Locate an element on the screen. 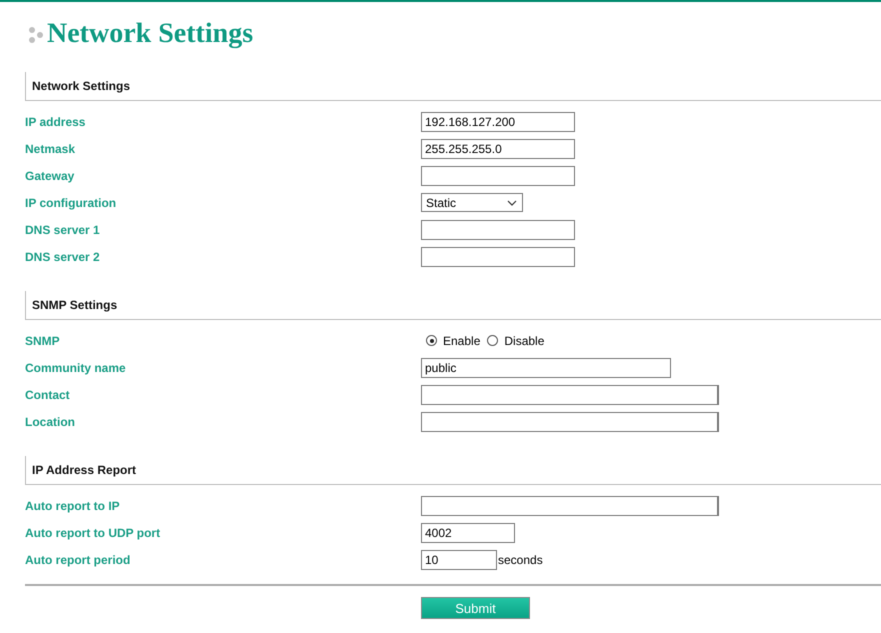 Image resolution: width=881 pixels, height=633 pixels. select-dropdown: Static is located at coordinates (472, 202).